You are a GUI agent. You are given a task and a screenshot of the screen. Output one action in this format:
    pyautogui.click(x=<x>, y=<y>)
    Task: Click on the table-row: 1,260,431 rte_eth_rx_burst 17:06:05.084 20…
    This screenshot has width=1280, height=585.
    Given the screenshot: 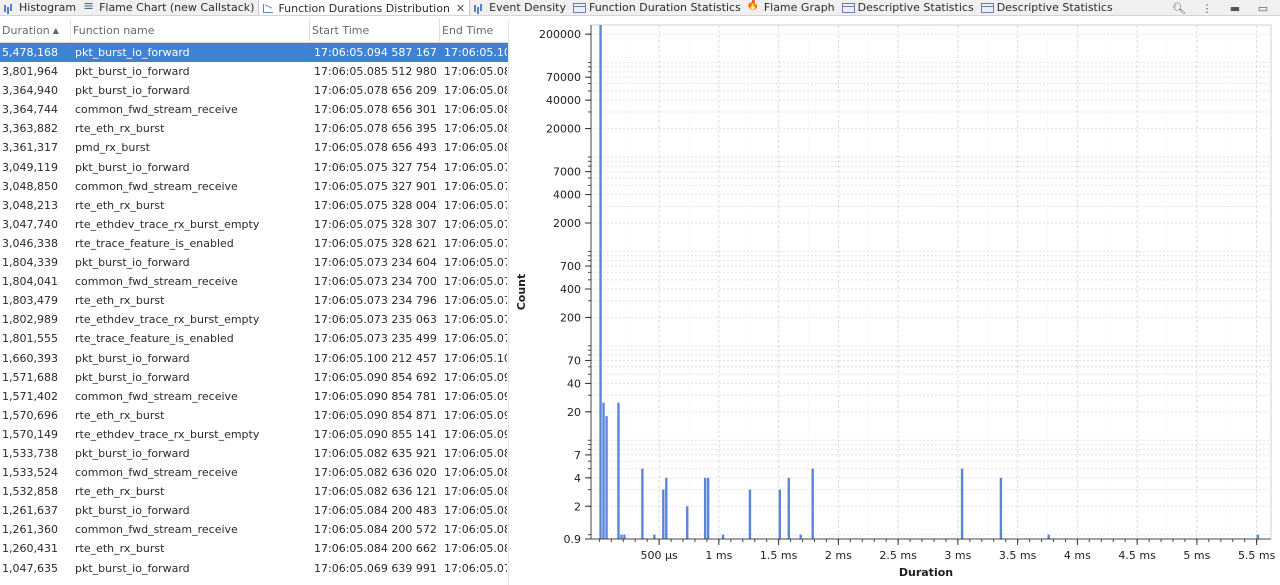 What is the action you would take?
    pyautogui.click(x=254, y=548)
    